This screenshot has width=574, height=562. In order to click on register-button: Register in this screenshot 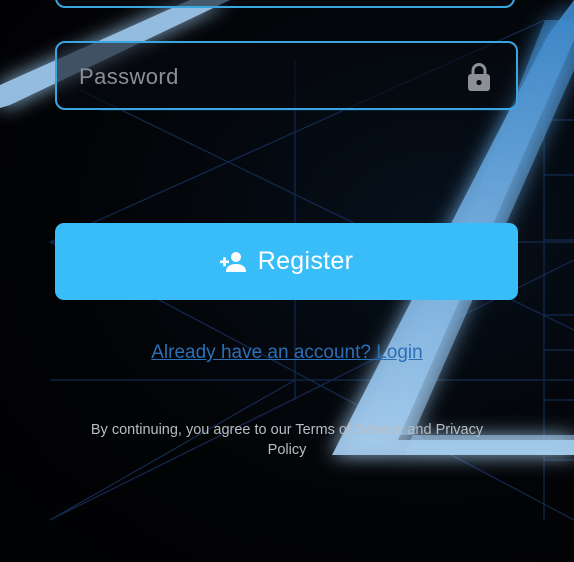, I will do `click(286, 261)`.